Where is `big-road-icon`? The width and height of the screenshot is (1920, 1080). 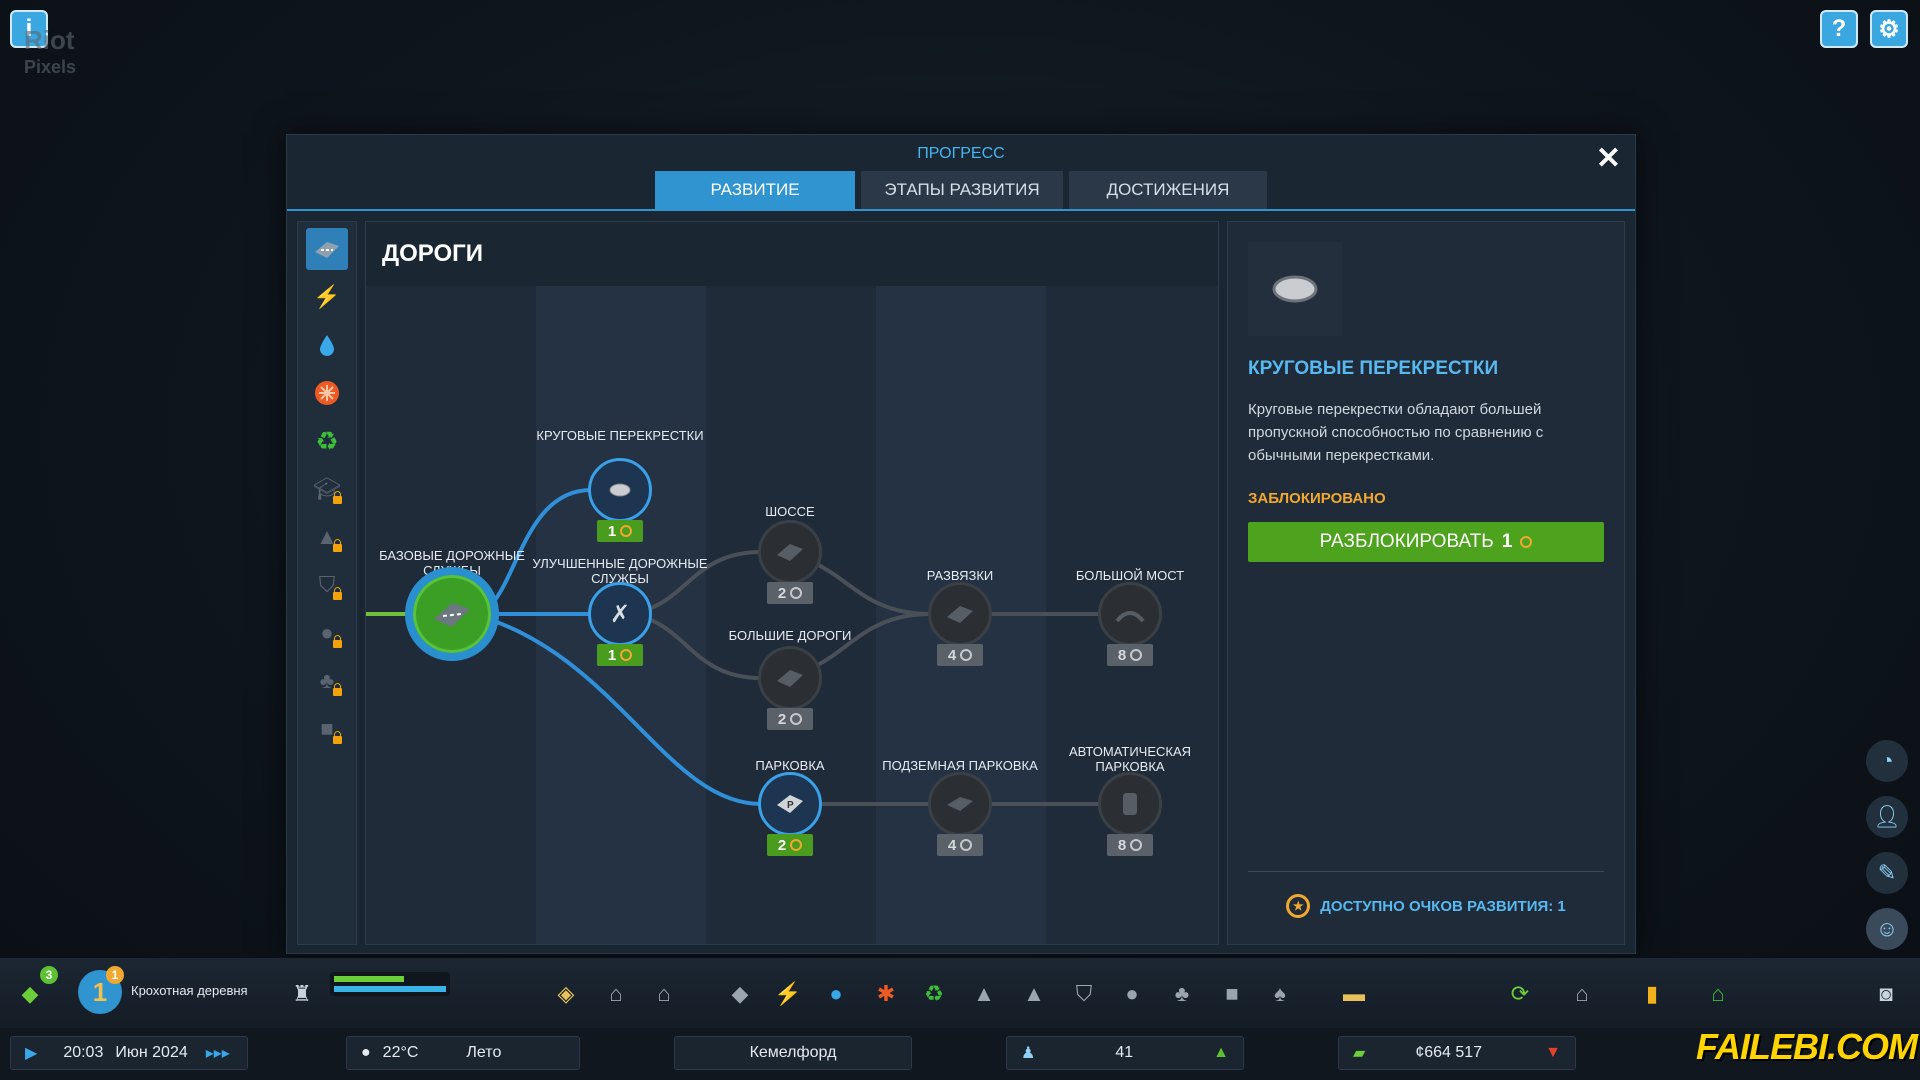
big-road-icon is located at coordinates (790, 678).